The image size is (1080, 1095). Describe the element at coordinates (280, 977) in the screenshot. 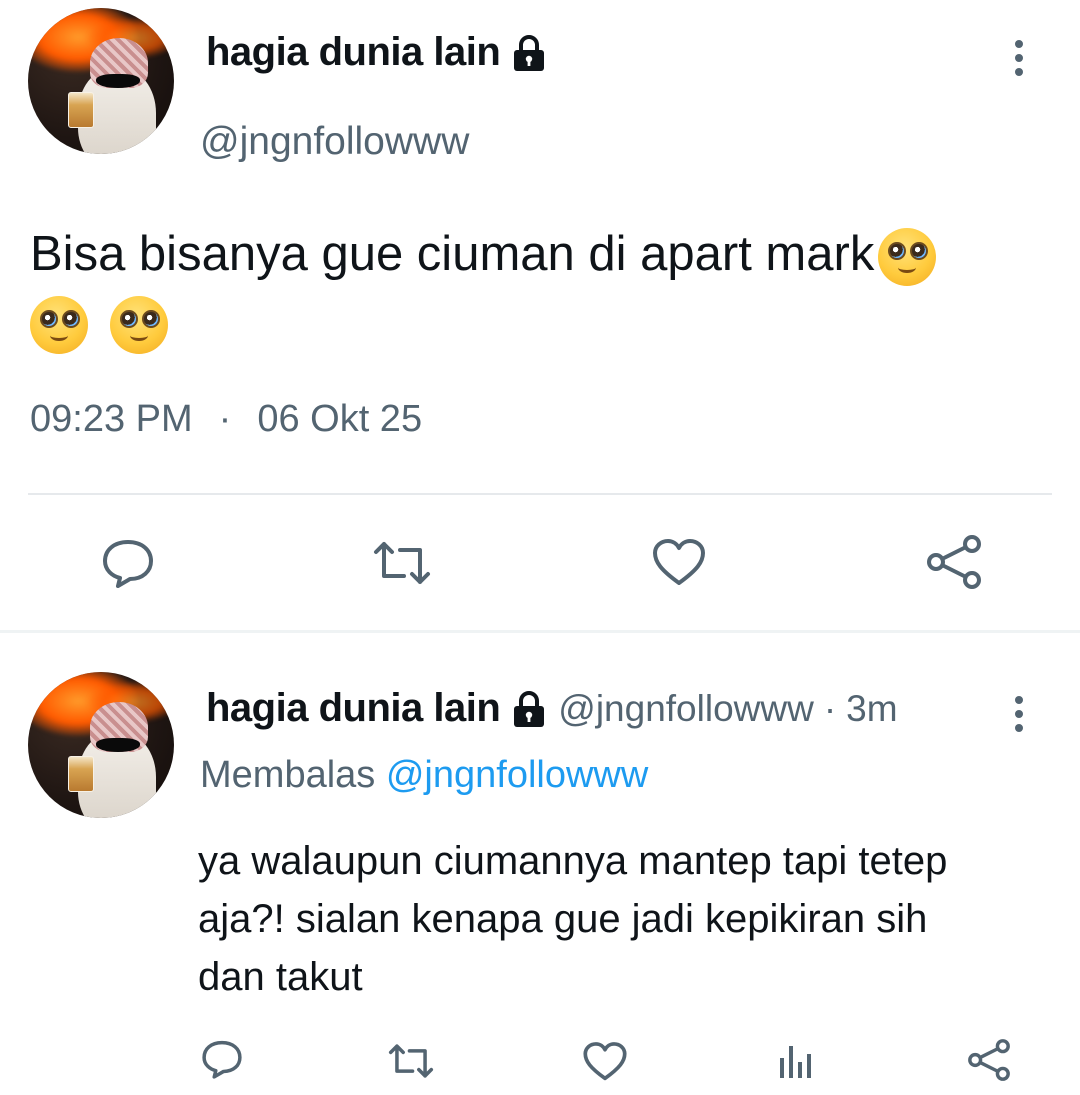

I see `reply-text-line: dan takut` at that location.